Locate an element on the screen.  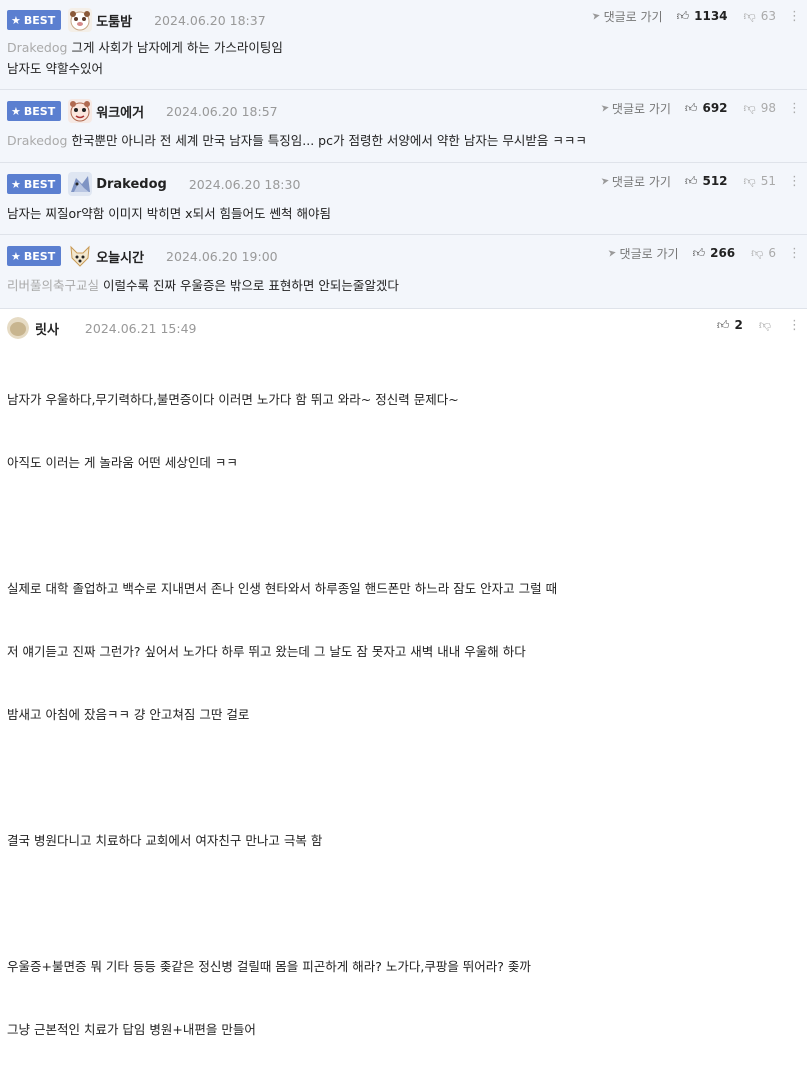
nickname: 도툼밤 is located at coordinates (114, 20).